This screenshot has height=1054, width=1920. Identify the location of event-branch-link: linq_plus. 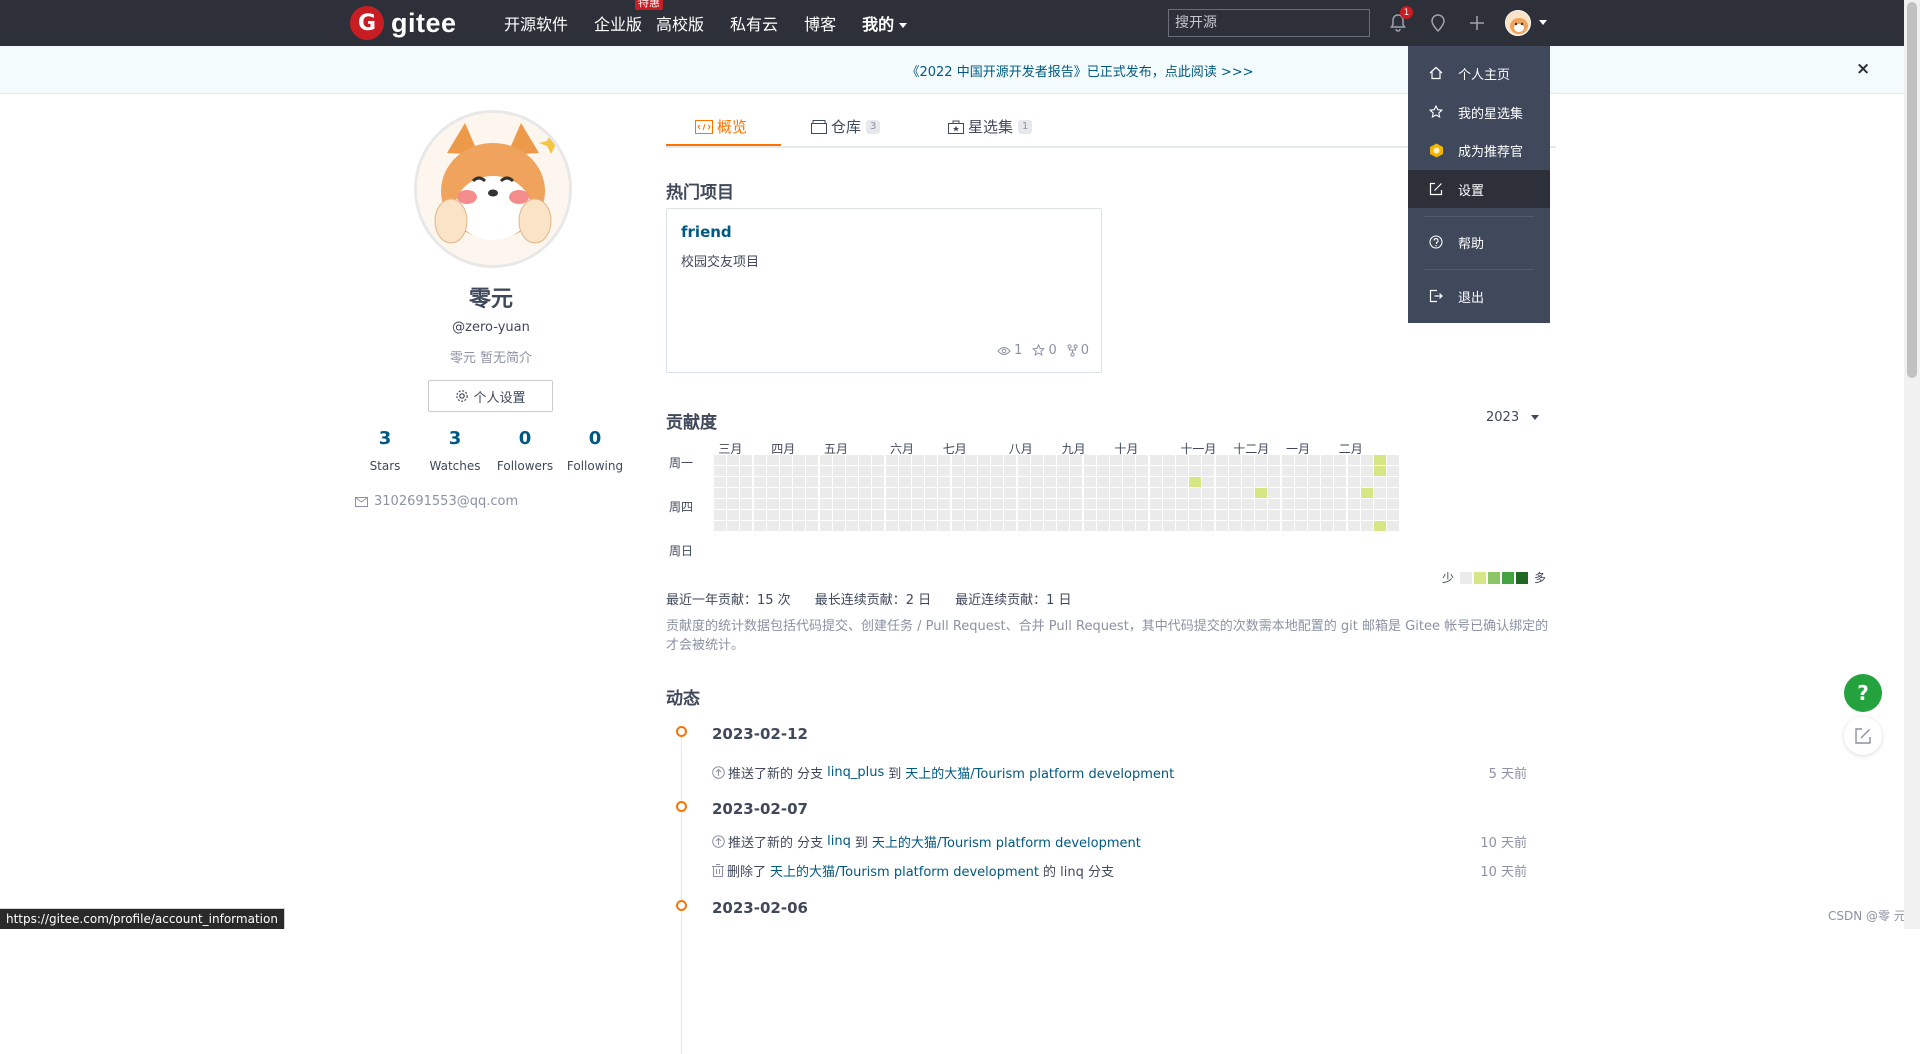
(855, 772).